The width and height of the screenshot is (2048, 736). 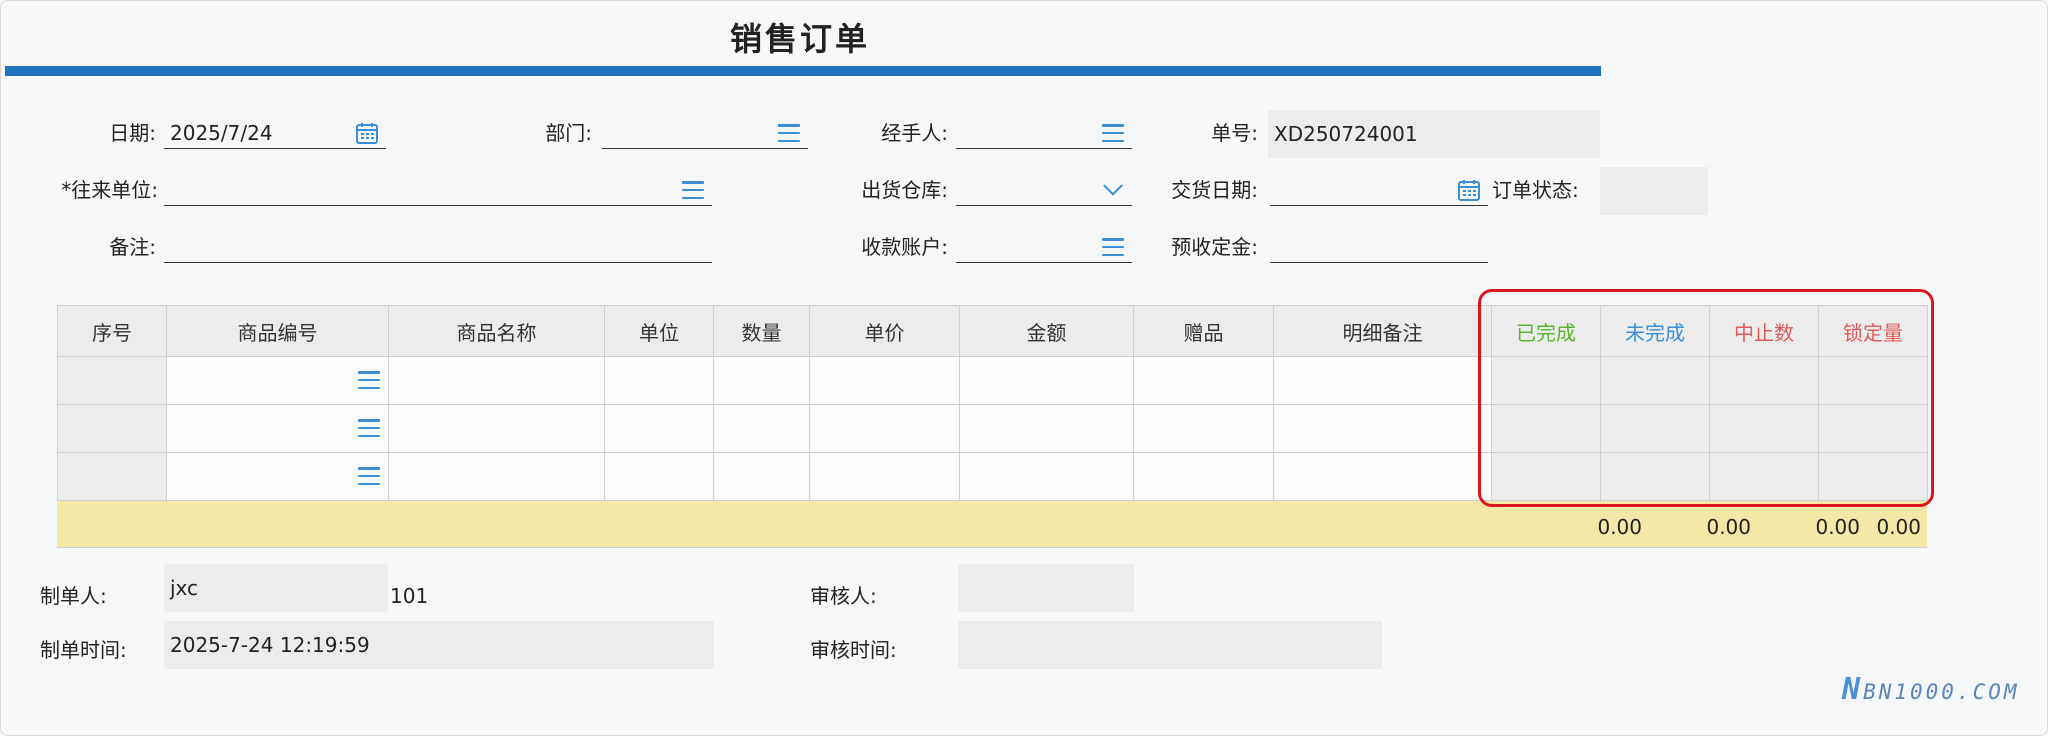 I want to click on account-label: 收款账户:, so click(x=904, y=247).